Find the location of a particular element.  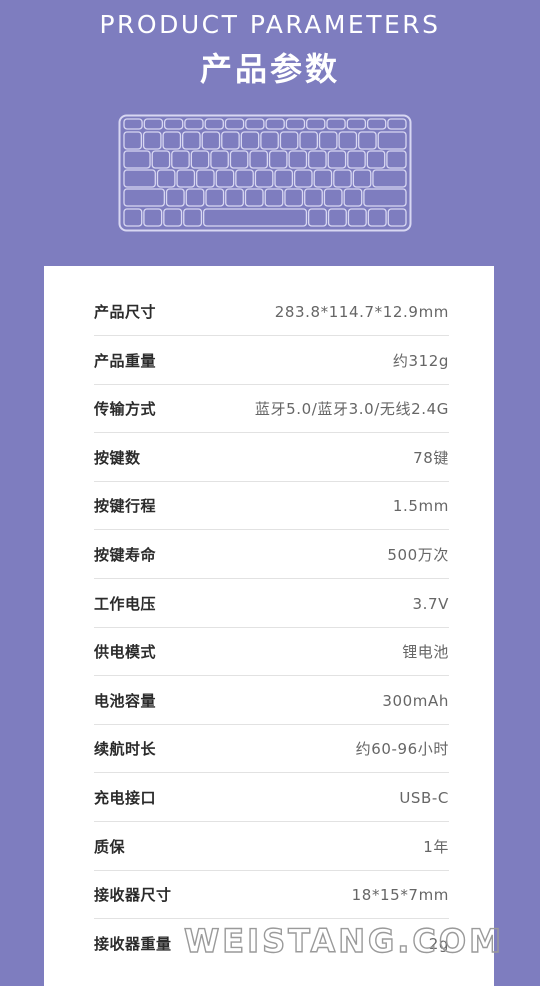

param-row: 按键数 78键 is located at coordinates (271, 458).